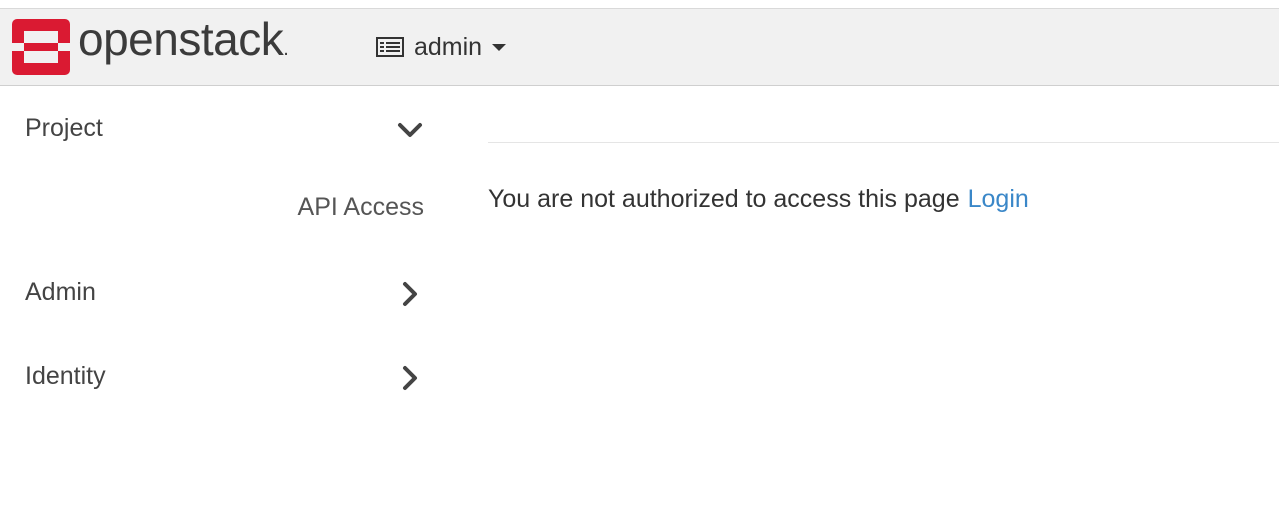 This screenshot has width=1279, height=523. I want to click on sidebar-subitem-api-access: API Access, so click(361, 207).